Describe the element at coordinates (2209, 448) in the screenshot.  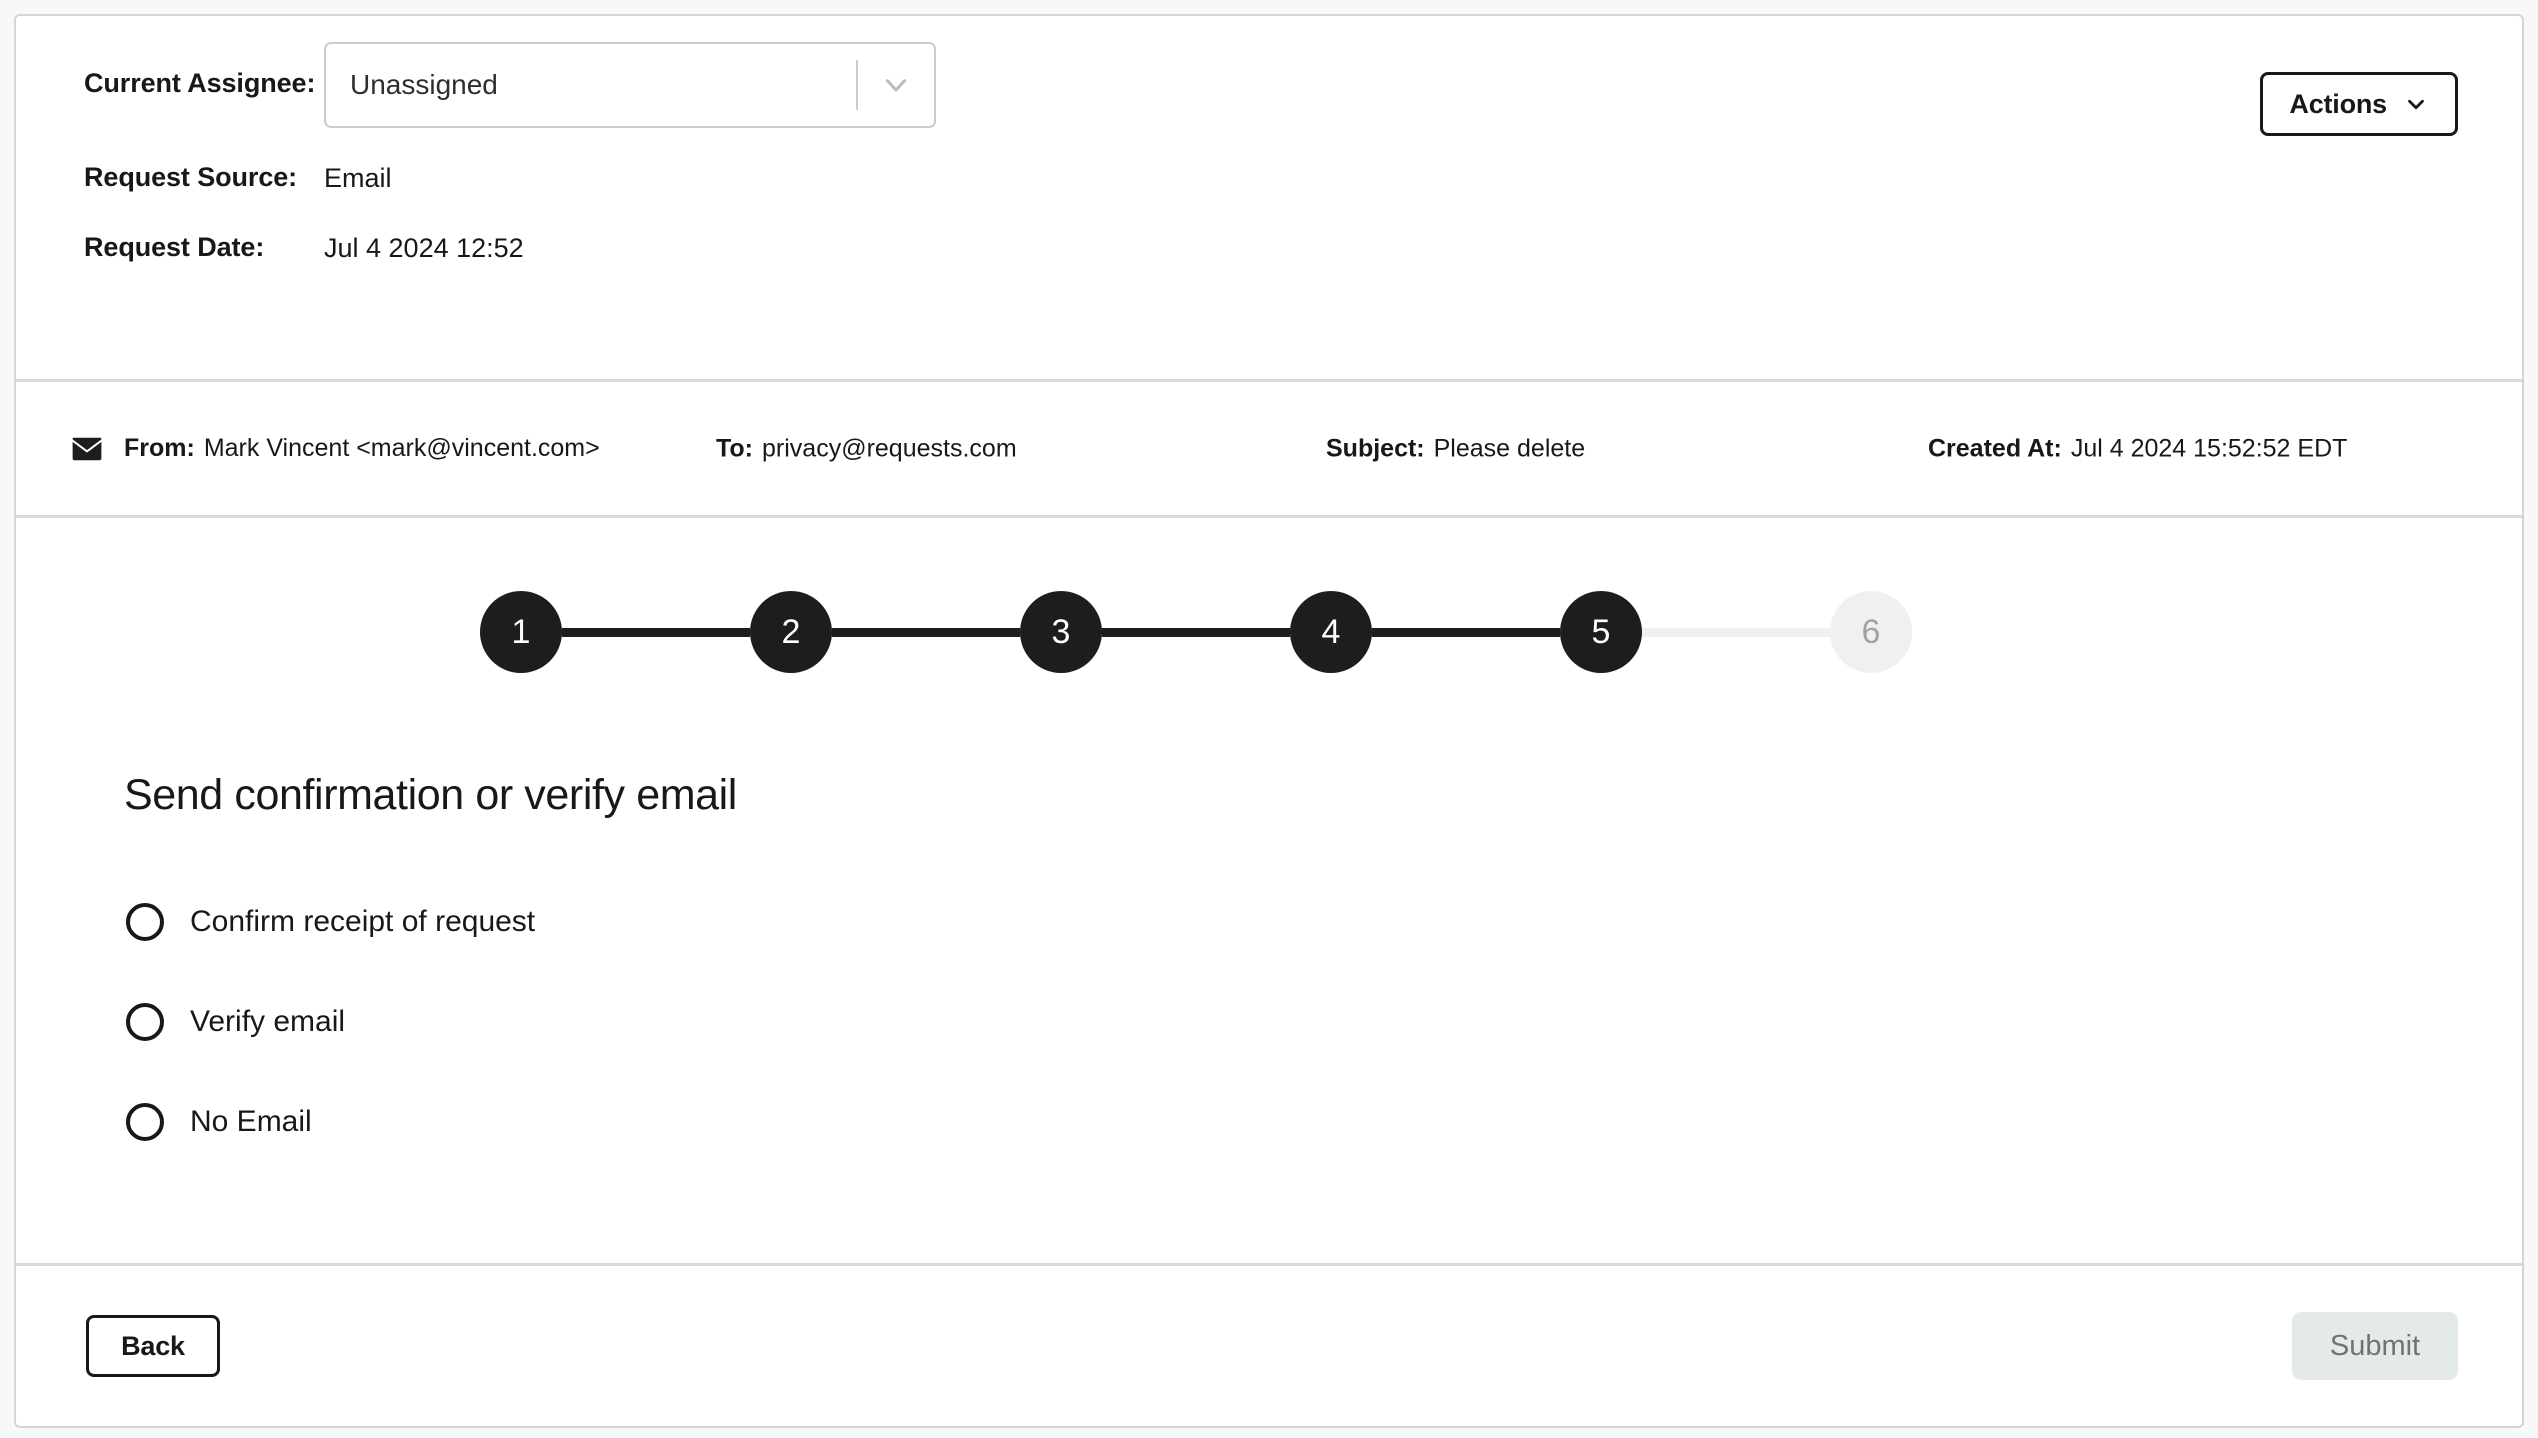
I see `email-created-at-value: Jul 4 2024 15:52:52 EDT` at that location.